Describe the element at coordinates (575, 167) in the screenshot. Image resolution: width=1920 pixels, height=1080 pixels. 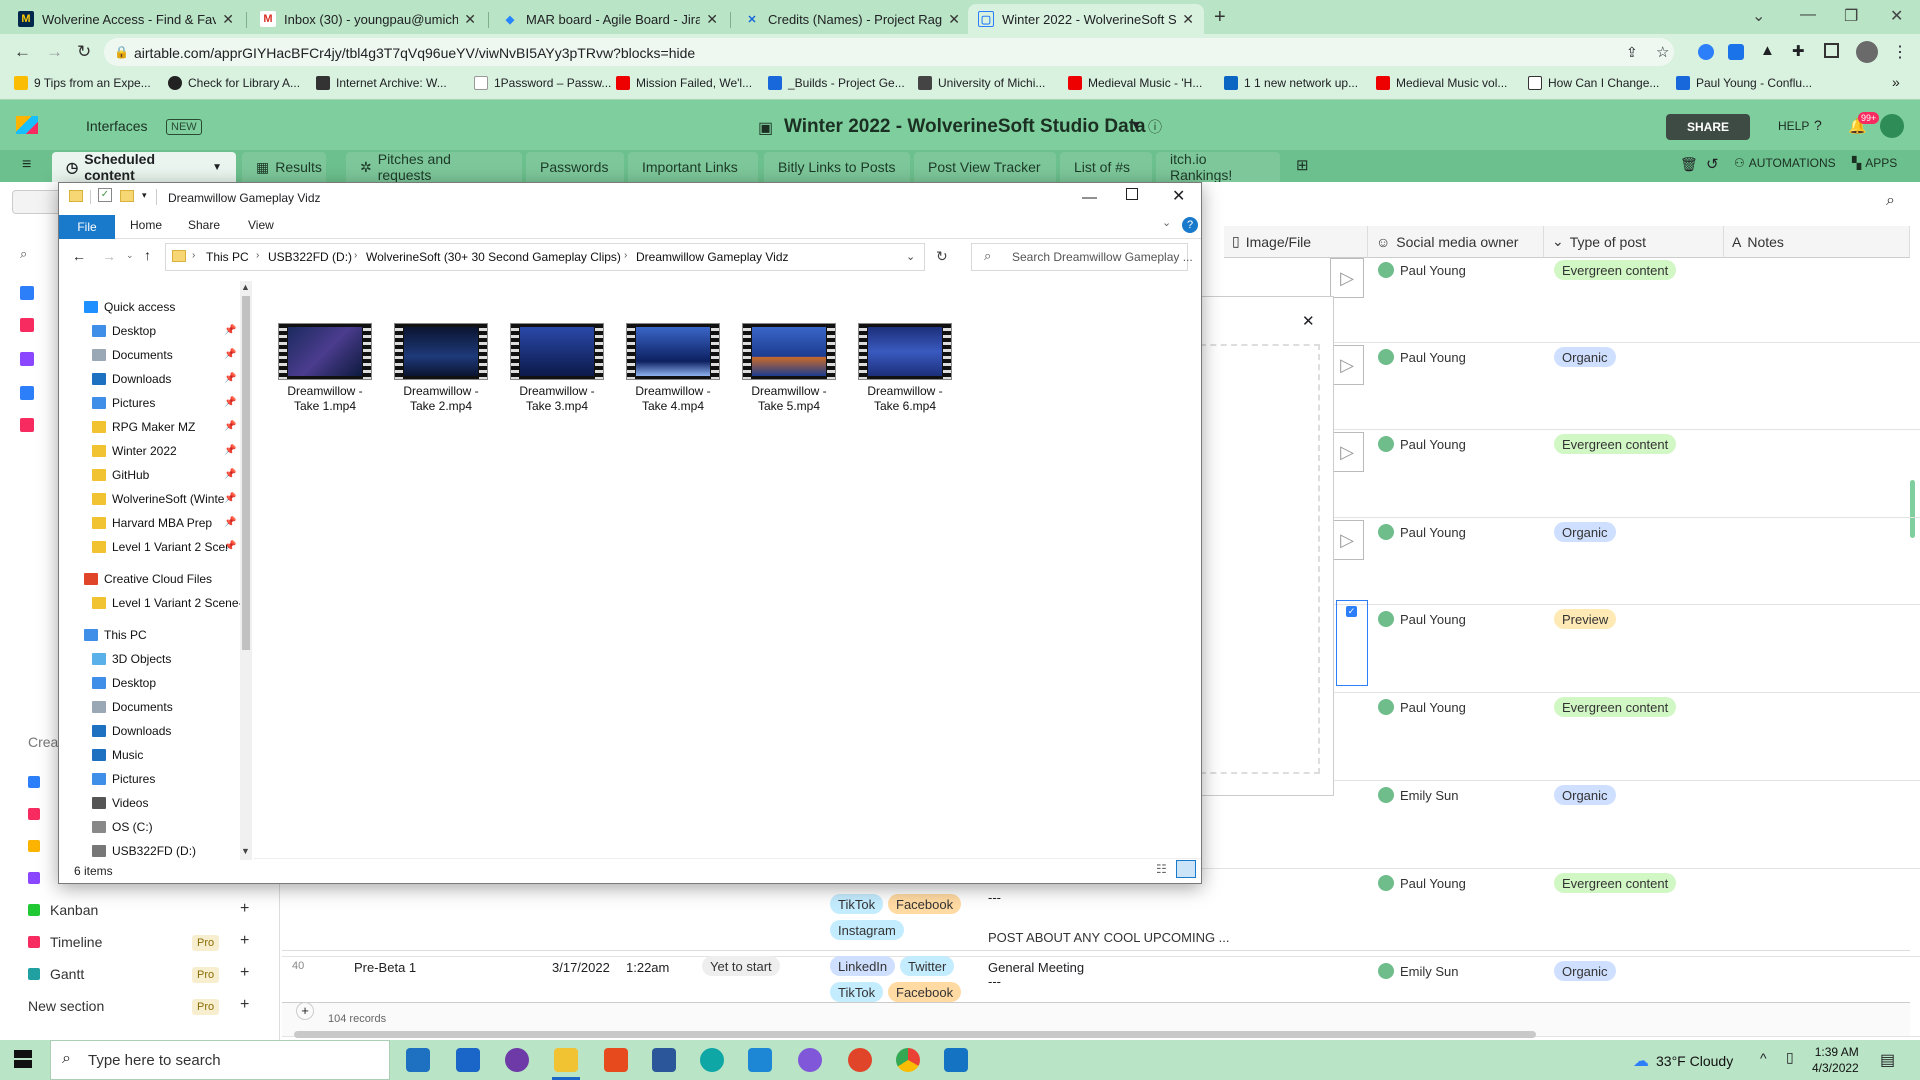
I see `tab-passwords: Passwords` at that location.